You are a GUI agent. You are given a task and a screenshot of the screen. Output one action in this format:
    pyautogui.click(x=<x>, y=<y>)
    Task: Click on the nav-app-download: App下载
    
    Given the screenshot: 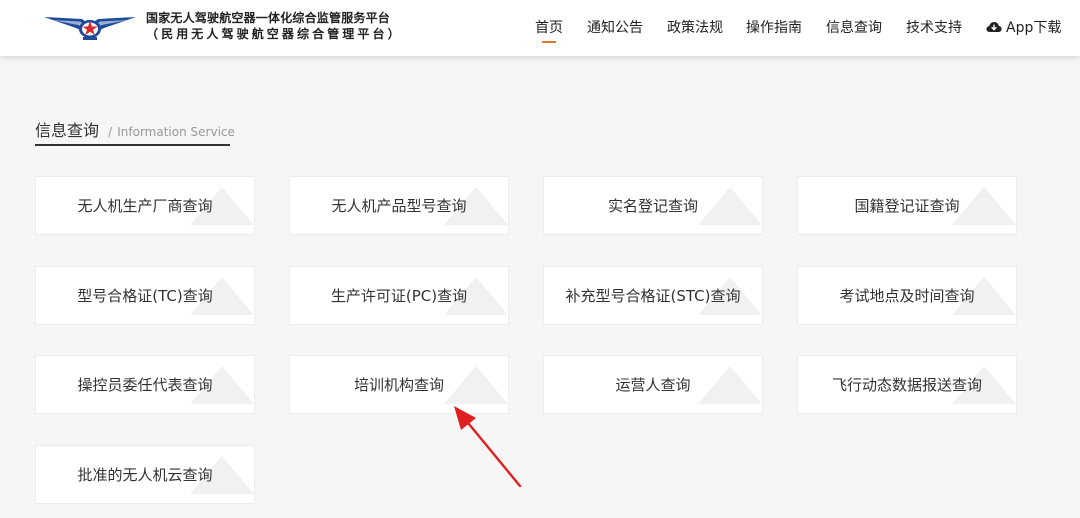 What is the action you would take?
    pyautogui.click(x=1023, y=27)
    